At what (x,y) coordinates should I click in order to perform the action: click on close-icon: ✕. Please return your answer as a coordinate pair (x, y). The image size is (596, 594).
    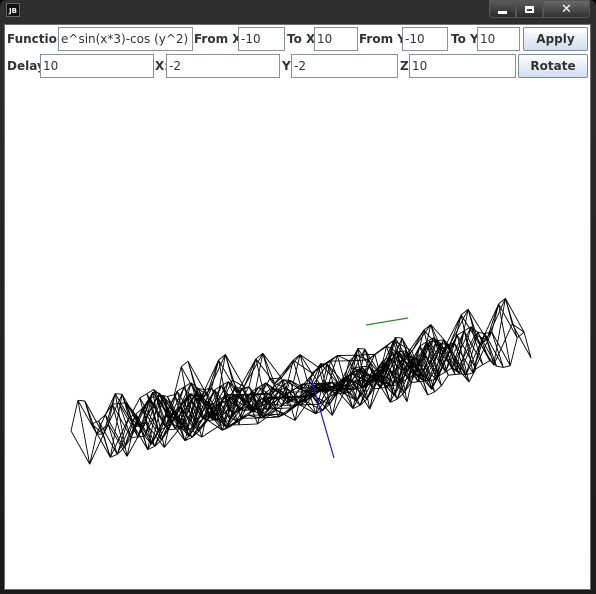
    Looking at the image, I should click on (566, 9).